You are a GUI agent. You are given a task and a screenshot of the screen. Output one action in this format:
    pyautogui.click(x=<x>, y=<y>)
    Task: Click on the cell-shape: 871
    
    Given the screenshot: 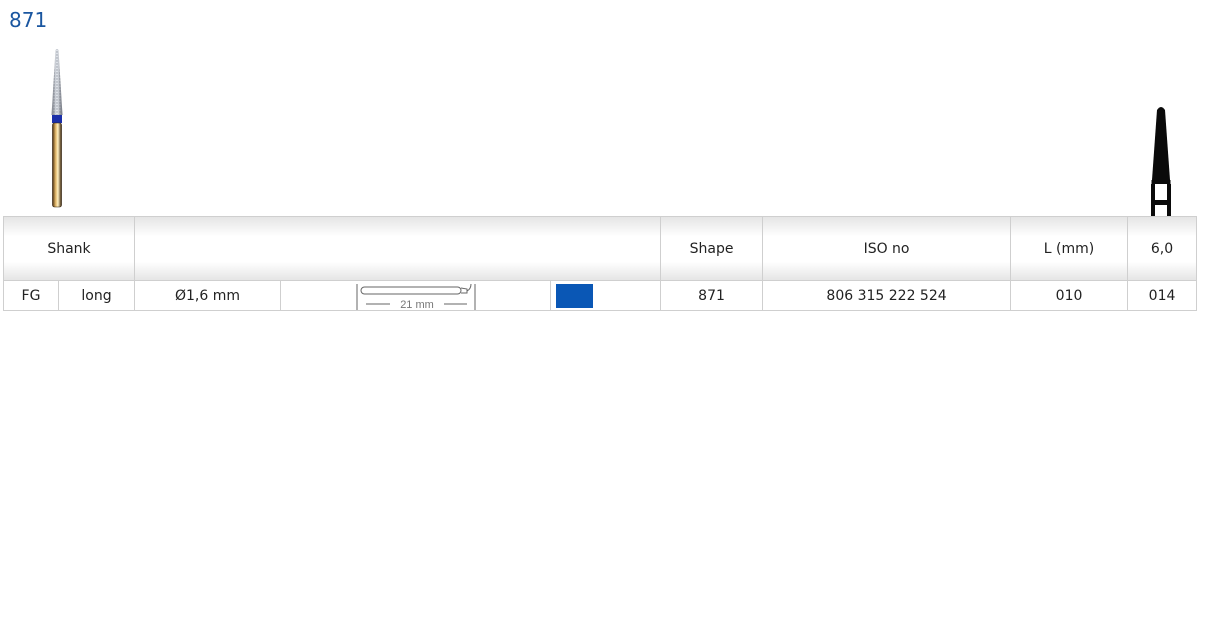 What is the action you would take?
    pyautogui.click(x=712, y=295)
    